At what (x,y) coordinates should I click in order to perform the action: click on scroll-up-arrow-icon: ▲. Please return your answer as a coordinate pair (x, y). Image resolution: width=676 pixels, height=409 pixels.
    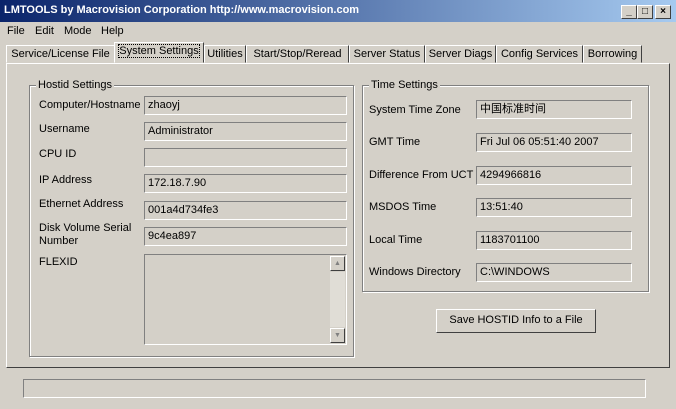
    Looking at the image, I should click on (337, 263).